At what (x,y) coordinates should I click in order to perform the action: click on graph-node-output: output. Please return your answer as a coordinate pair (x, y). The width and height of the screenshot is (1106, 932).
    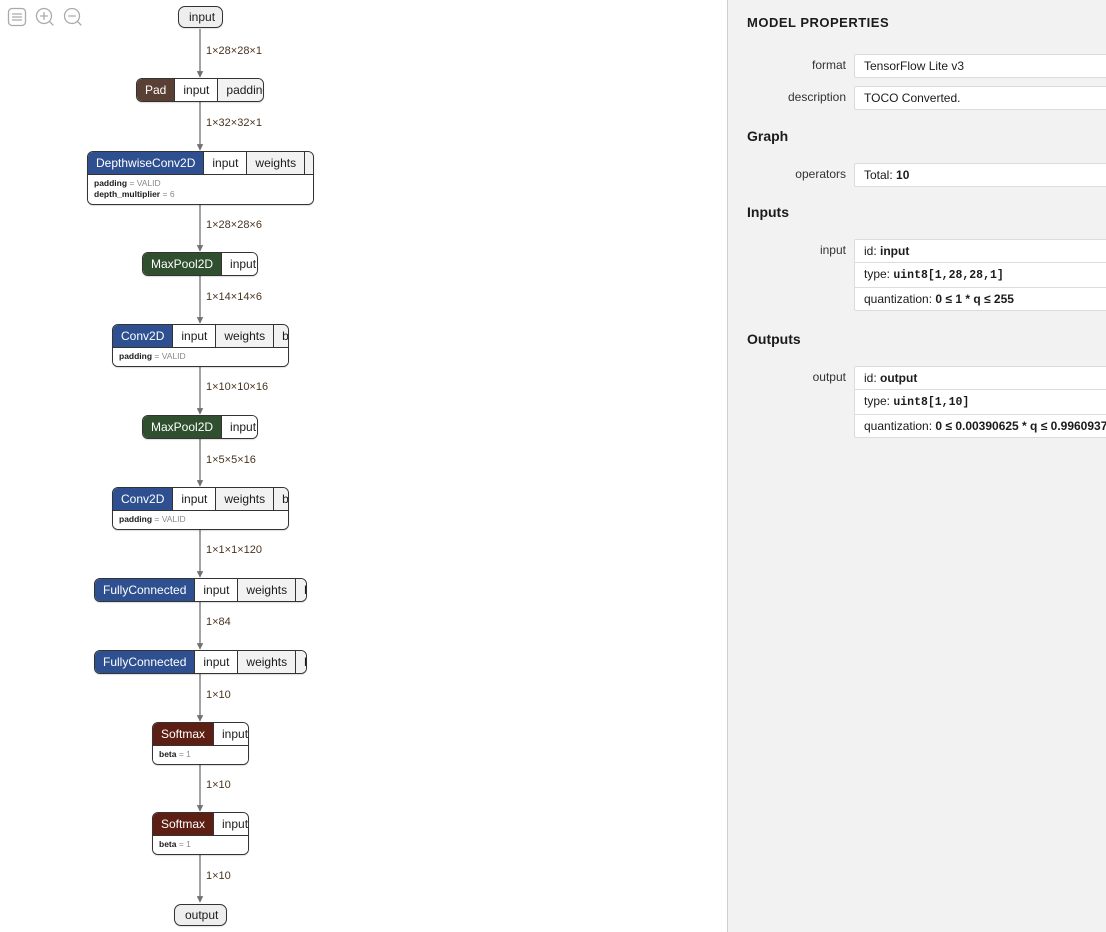
    Looking at the image, I should click on (200, 915).